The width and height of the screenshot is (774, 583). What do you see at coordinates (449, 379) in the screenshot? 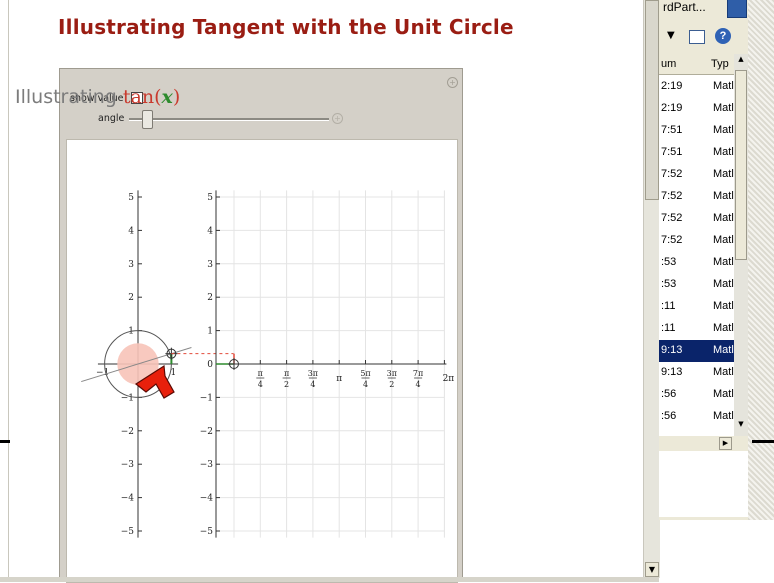
I see `x-tick-label: 2π` at bounding box center [449, 379].